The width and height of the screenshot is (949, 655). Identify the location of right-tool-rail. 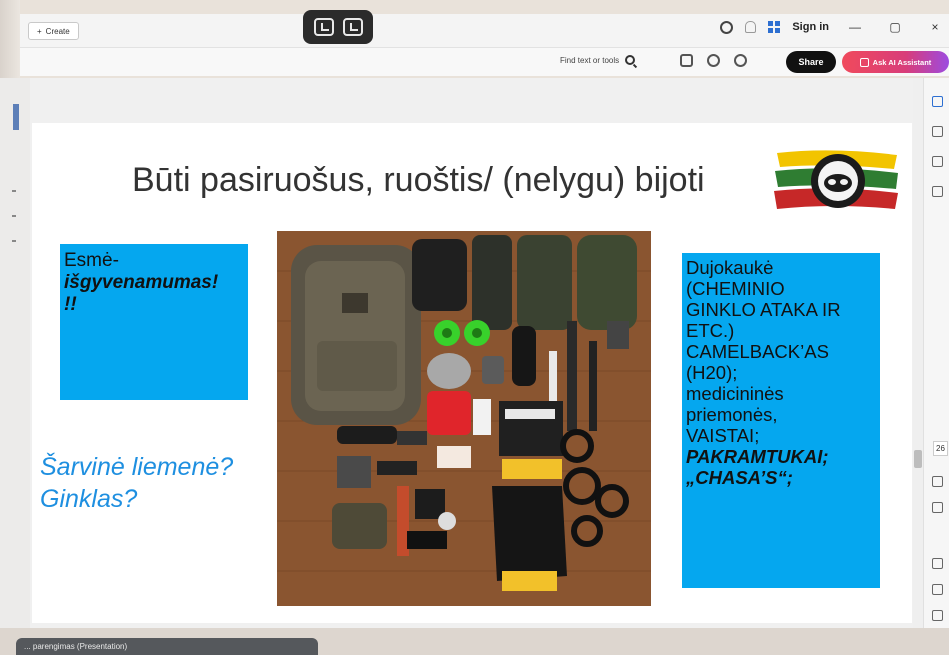
(936, 353).